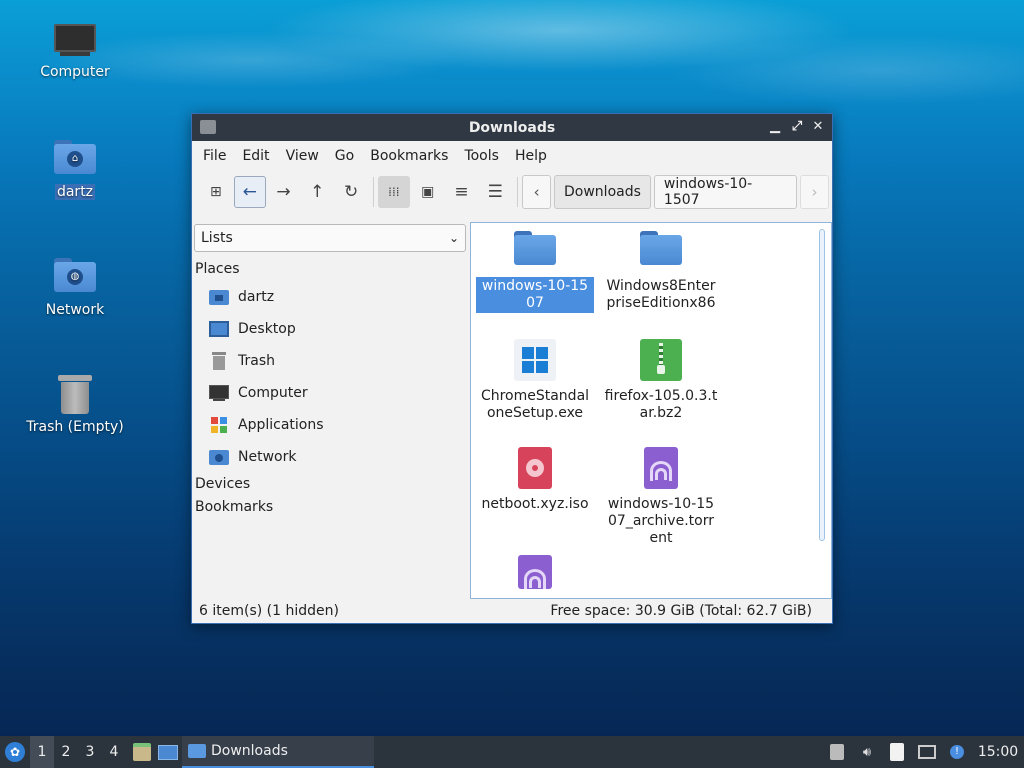 This screenshot has width=1024, height=768. Describe the element at coordinates (142, 752) in the screenshot. I see `file-manager-launcher` at that location.